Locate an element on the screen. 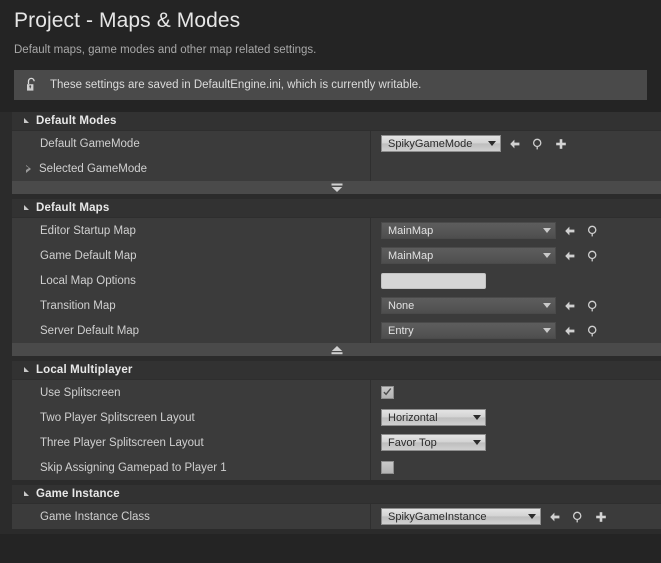 This screenshot has height=563, width=661. checkbox-use-splitscreen is located at coordinates (387, 392).